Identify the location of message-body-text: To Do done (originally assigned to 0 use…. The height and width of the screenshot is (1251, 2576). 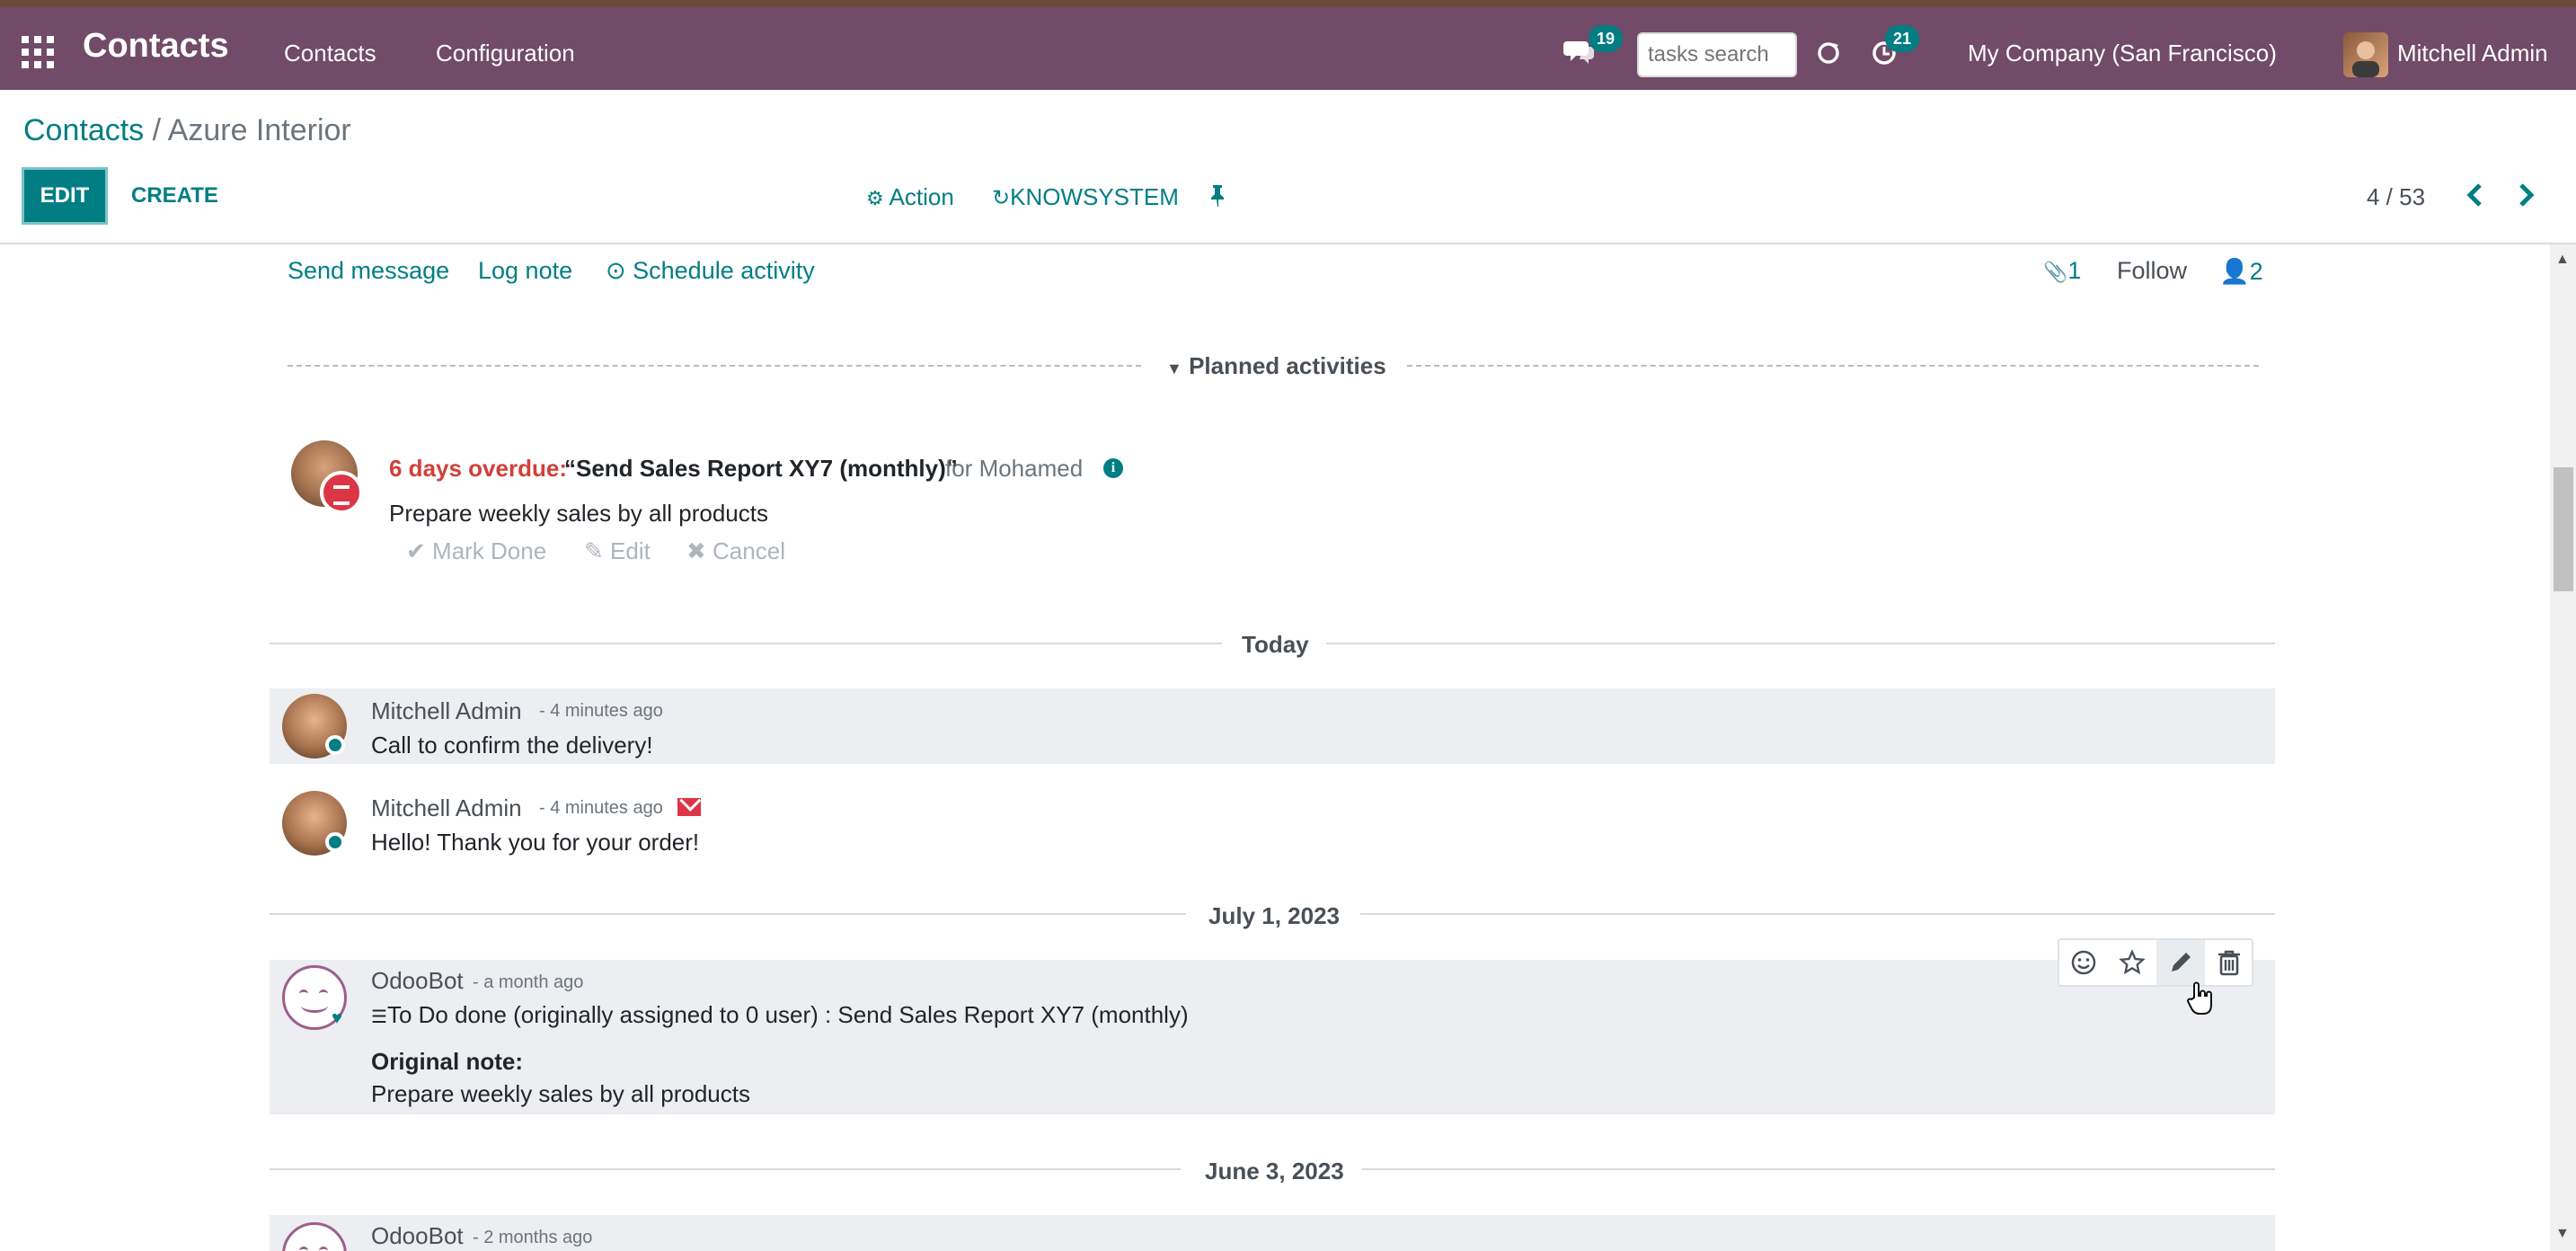
(787, 1014).